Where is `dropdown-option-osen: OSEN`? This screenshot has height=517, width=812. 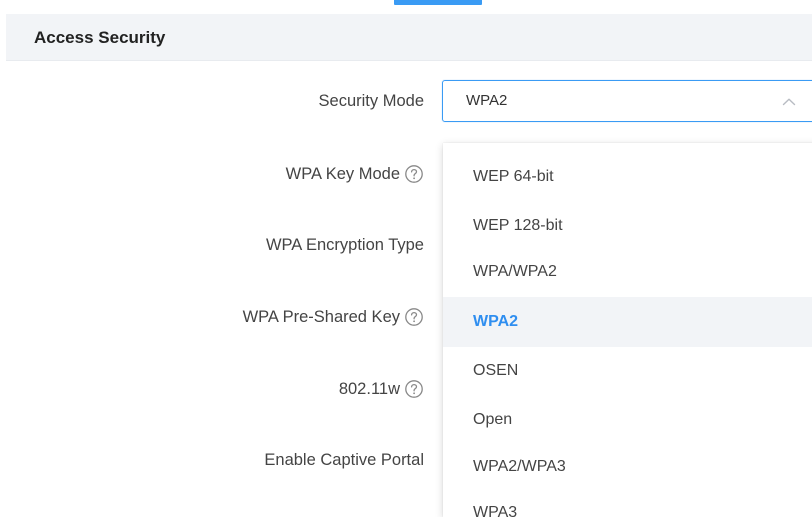
dropdown-option-osen: OSEN is located at coordinates (627, 371).